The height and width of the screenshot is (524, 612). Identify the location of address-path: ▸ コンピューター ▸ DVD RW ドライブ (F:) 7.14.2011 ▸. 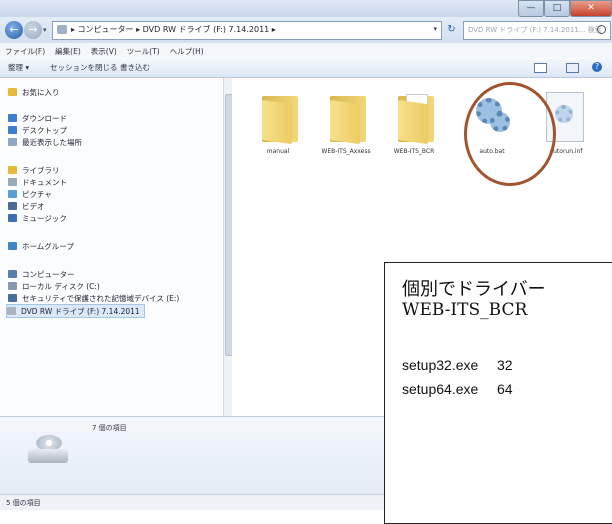
(173, 29).